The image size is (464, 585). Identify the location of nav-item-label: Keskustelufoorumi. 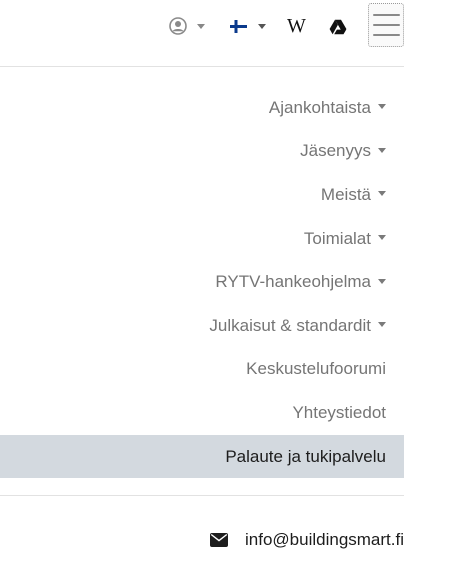
(316, 369).